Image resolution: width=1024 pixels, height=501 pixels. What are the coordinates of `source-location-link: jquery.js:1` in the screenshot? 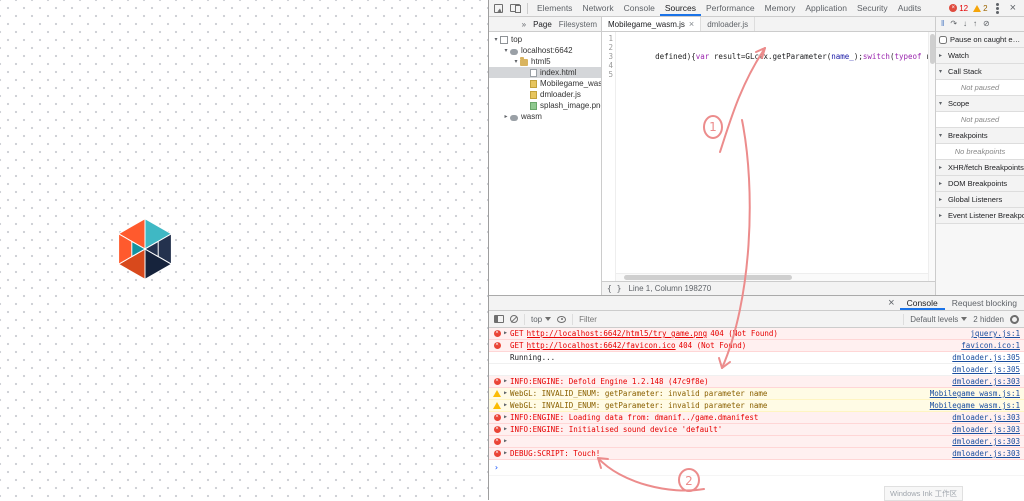 It's located at (992, 333).